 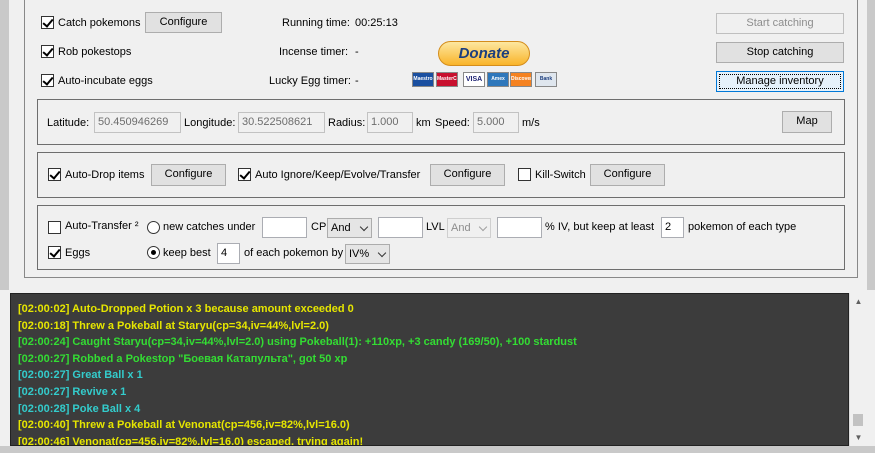 What do you see at coordinates (524, 174) in the screenshot?
I see `kill-switch-checkbox` at bounding box center [524, 174].